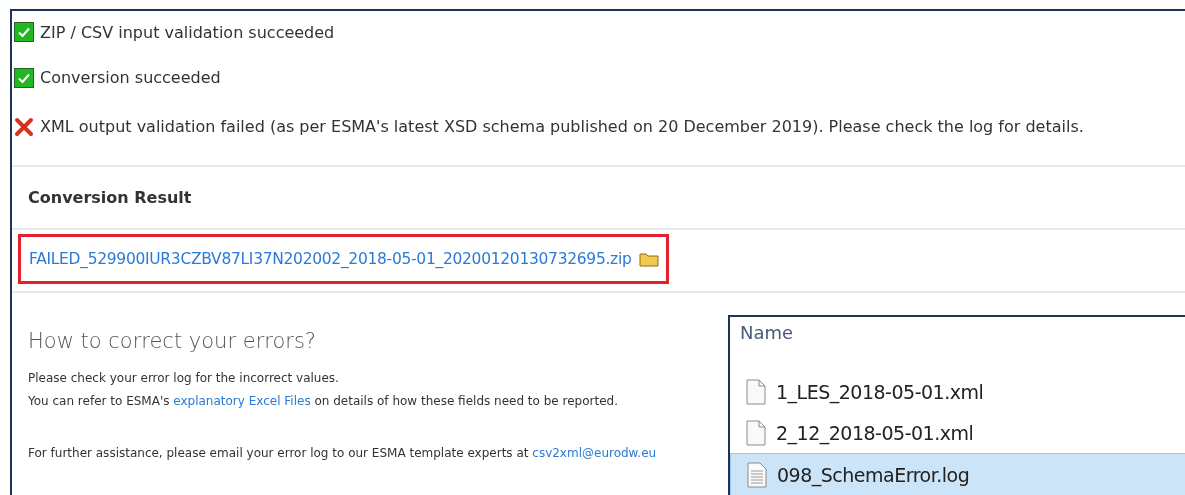 This screenshot has height=495, width=1185. I want to click on text-file-icon, so click(757, 474).